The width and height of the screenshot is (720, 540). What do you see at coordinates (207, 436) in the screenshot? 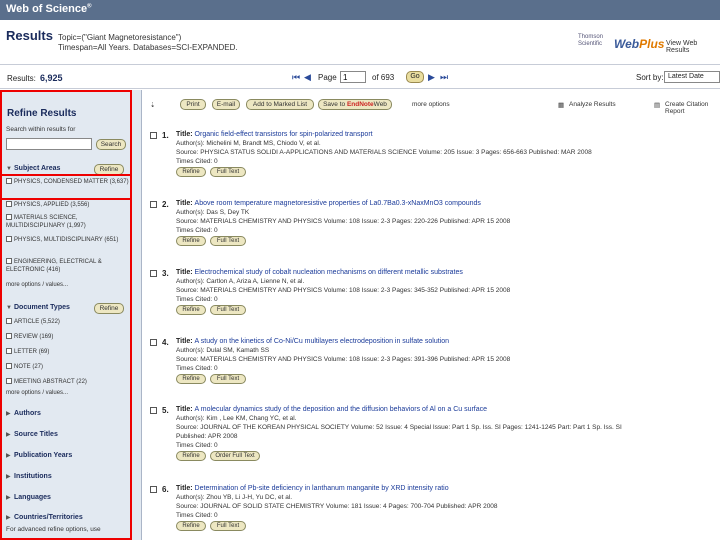
I see `record-published: Published: APR 2008` at bounding box center [207, 436].